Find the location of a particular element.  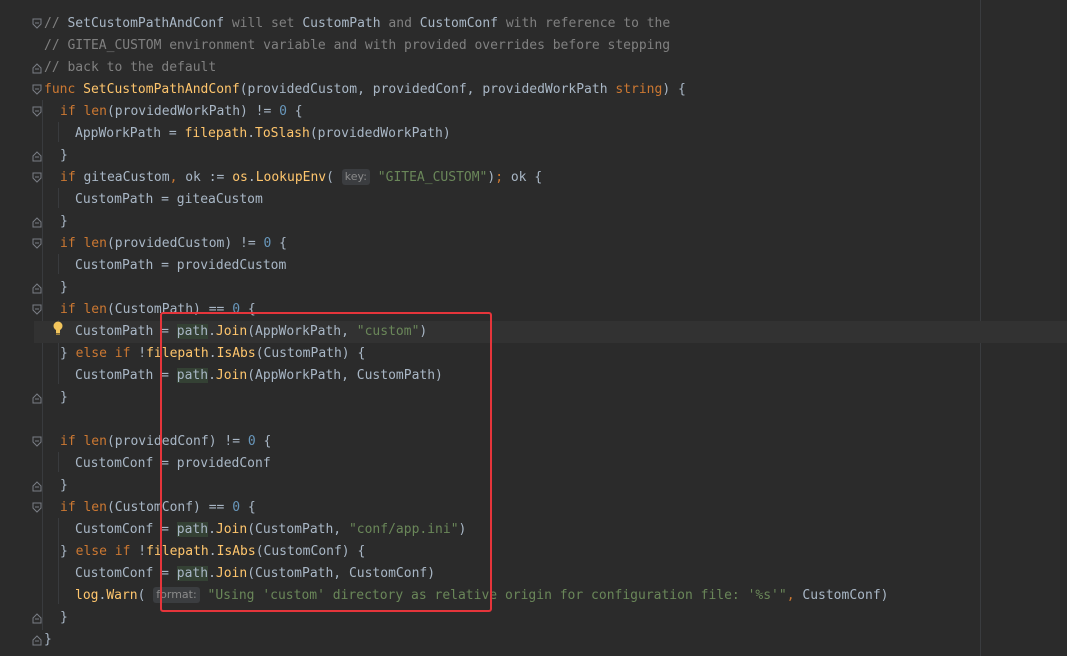

code-line: if len(CustomPath) == 0 { is located at coordinates (550, 310).